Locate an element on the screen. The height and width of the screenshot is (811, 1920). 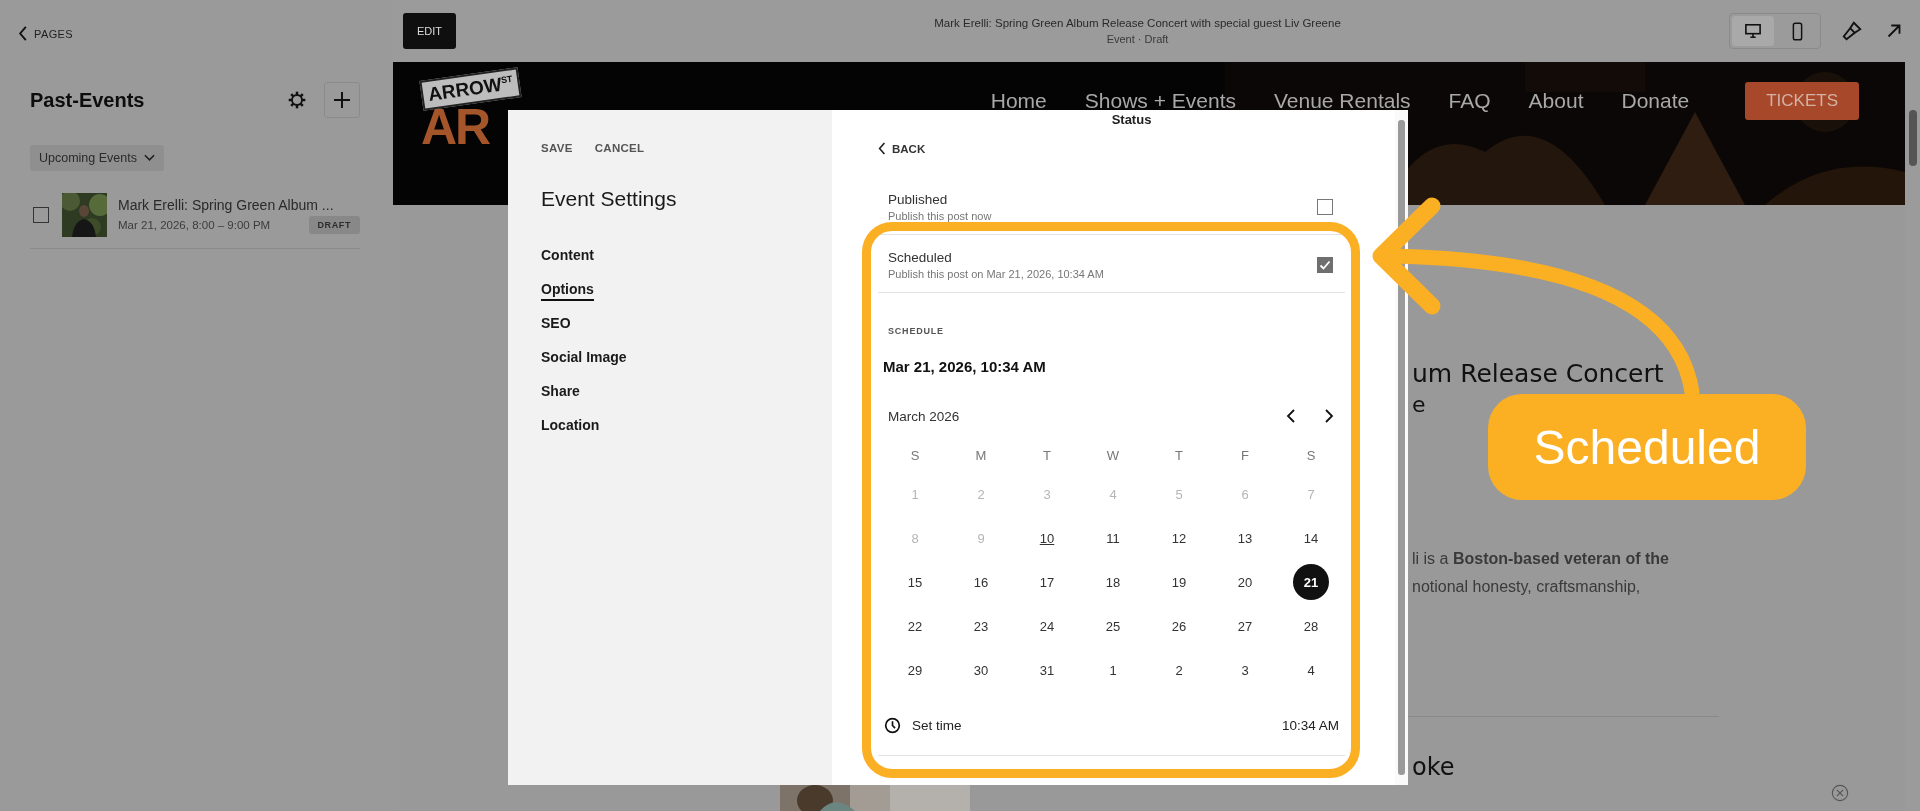
dialog-title: Event Settings is located at coordinates (609, 199).